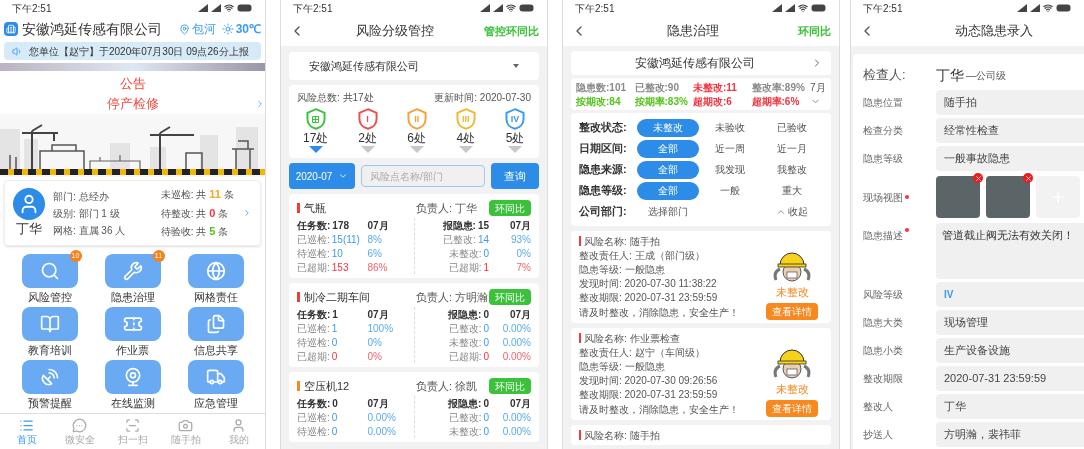 The width and height of the screenshot is (1084, 449). What do you see at coordinates (656, 88) in the screenshot?
I see `stat-text: 已整改:90` at bounding box center [656, 88].